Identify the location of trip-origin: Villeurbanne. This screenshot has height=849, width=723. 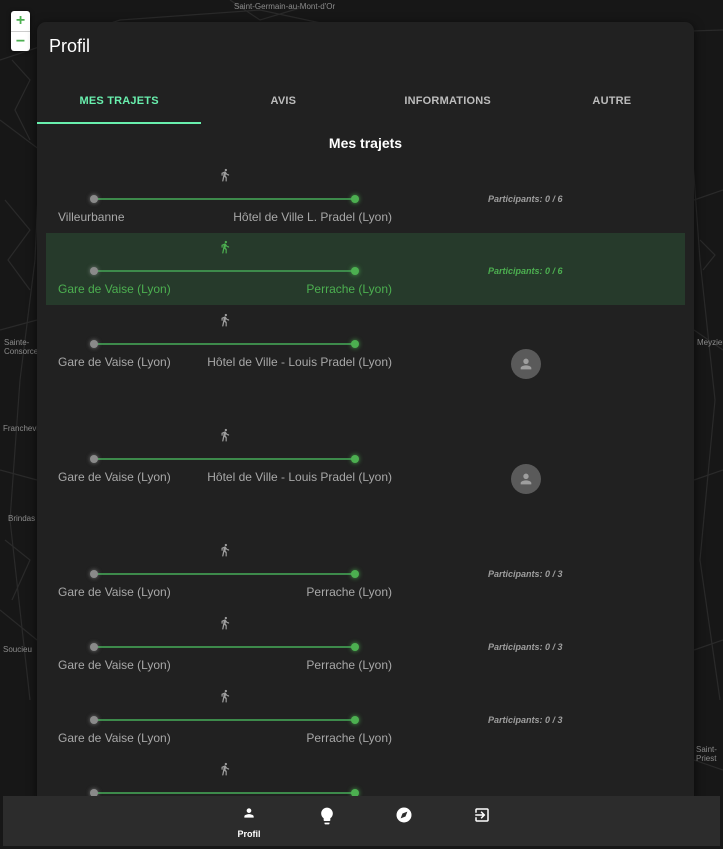
(91, 217).